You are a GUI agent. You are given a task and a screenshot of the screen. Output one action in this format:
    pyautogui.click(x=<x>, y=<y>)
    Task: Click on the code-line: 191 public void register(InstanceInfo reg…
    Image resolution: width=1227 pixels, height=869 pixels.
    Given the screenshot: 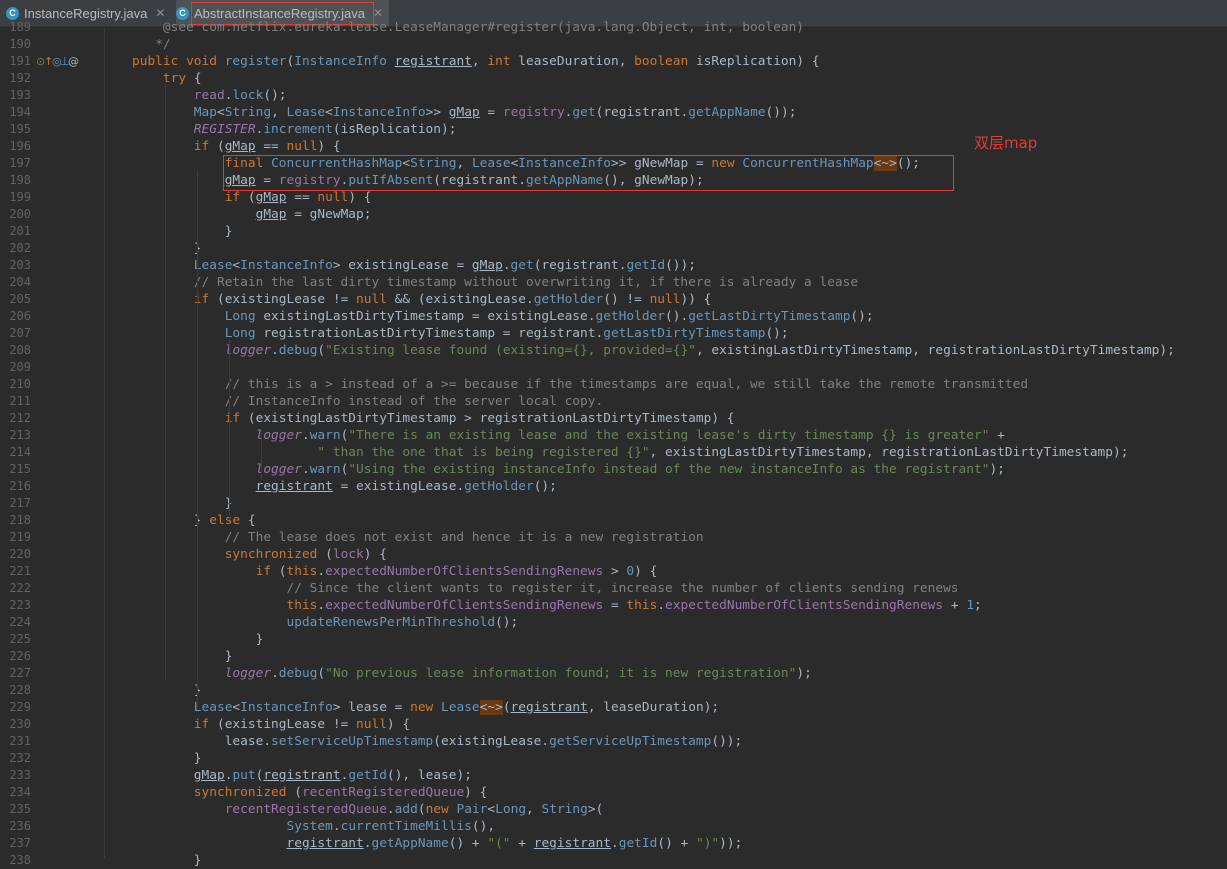 What is the action you would take?
    pyautogui.click(x=613, y=61)
    